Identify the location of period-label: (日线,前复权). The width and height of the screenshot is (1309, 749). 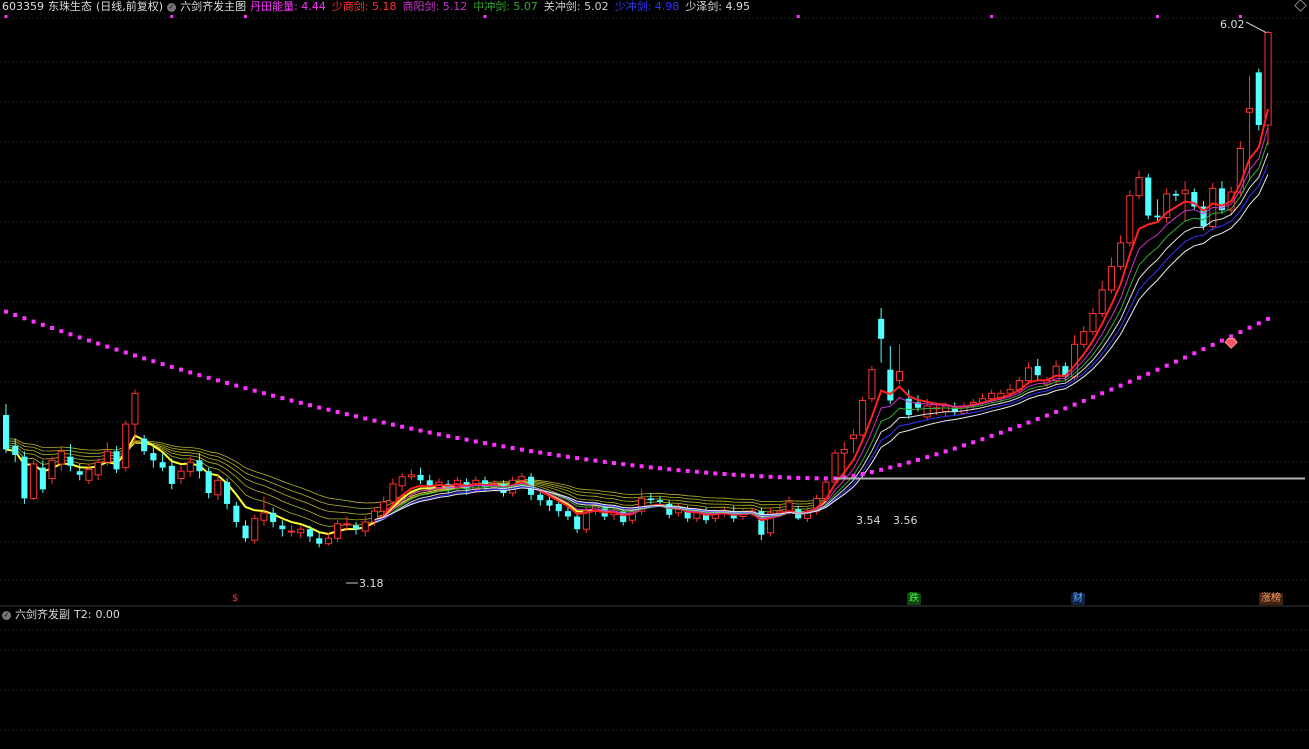
(130, 6).